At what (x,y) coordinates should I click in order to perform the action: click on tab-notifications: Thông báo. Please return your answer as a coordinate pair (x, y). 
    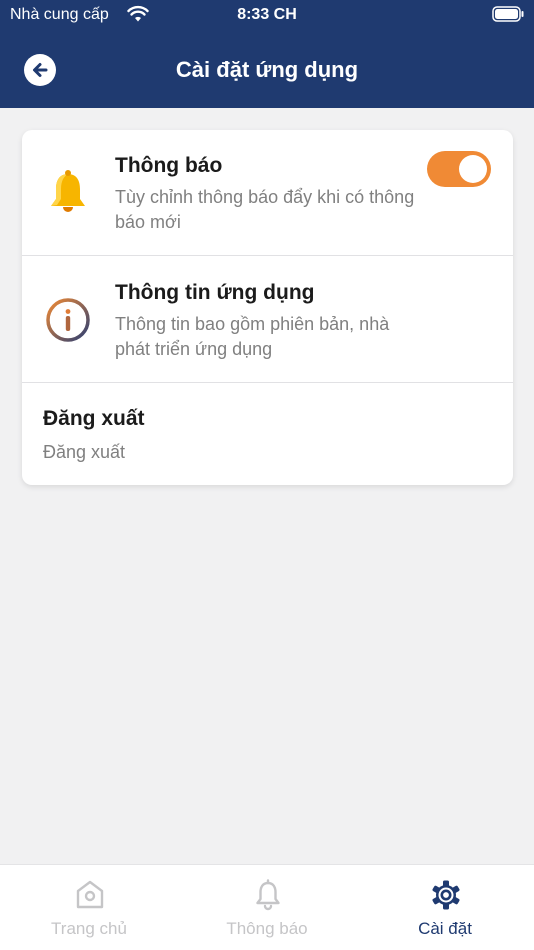
    Looking at the image, I should click on (267, 907).